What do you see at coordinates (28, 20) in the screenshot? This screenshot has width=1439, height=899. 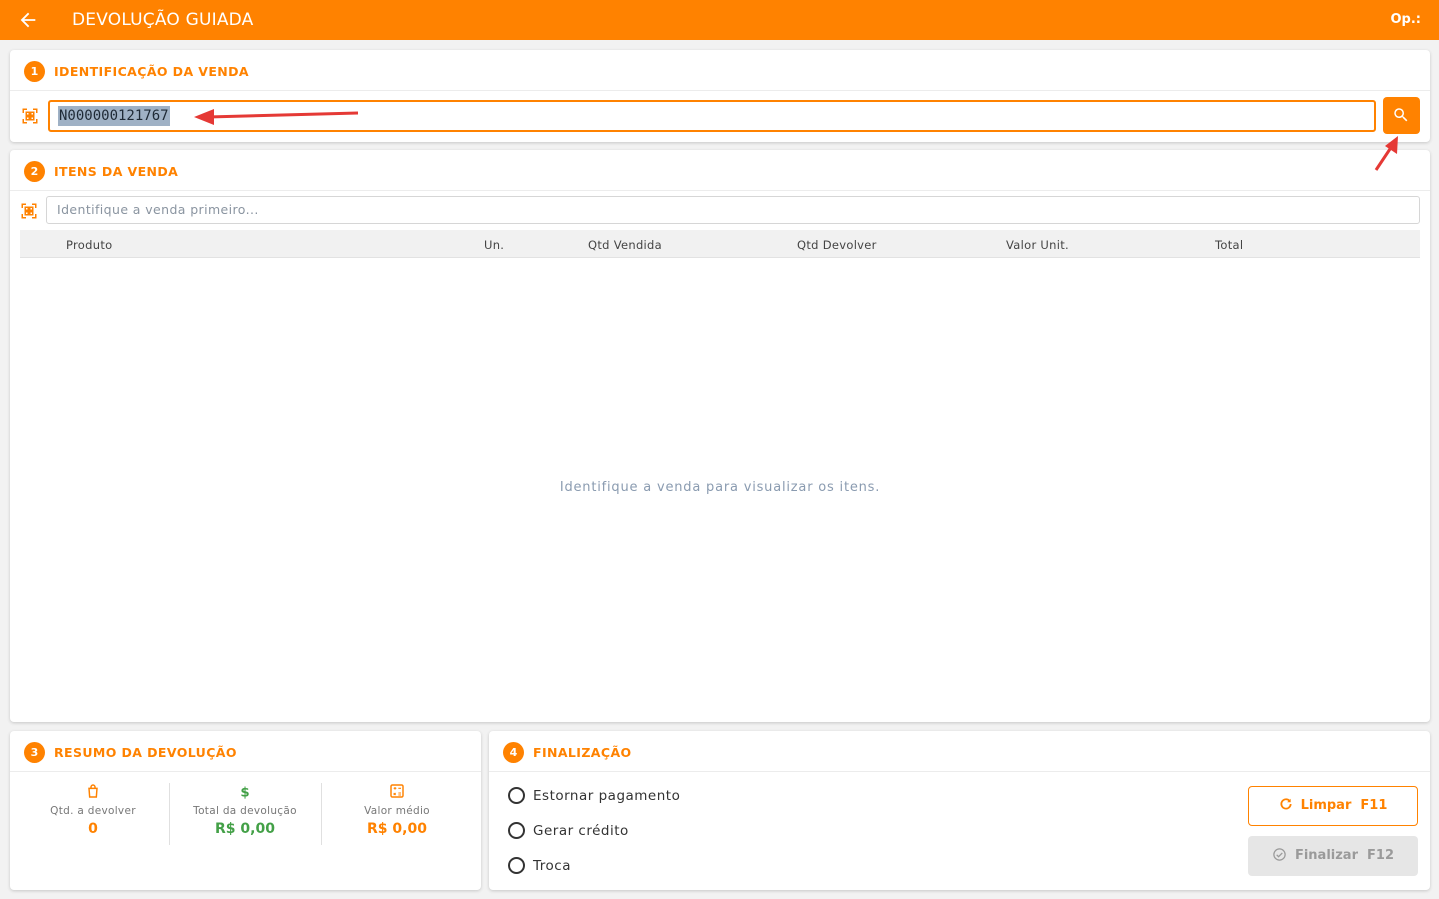 I see `back-arrow-icon` at bounding box center [28, 20].